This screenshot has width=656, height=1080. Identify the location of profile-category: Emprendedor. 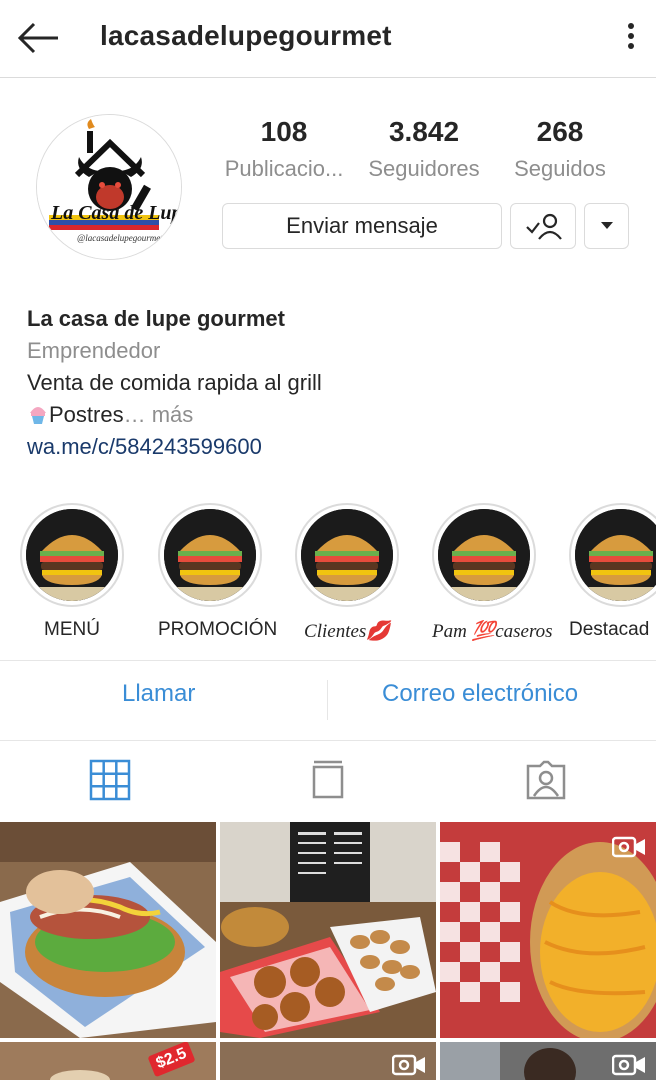
(94, 350).